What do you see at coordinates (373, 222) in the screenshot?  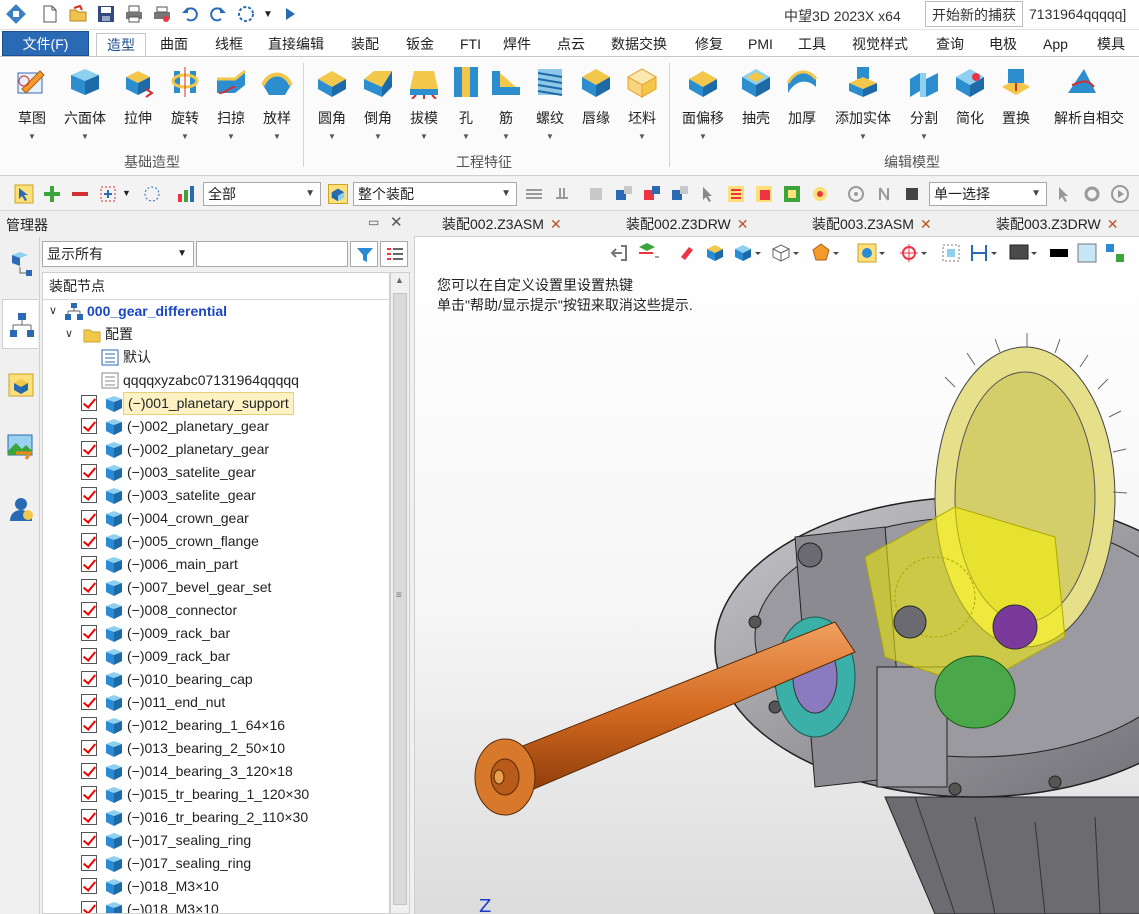 I see `panel-restore-icon: ▭` at bounding box center [373, 222].